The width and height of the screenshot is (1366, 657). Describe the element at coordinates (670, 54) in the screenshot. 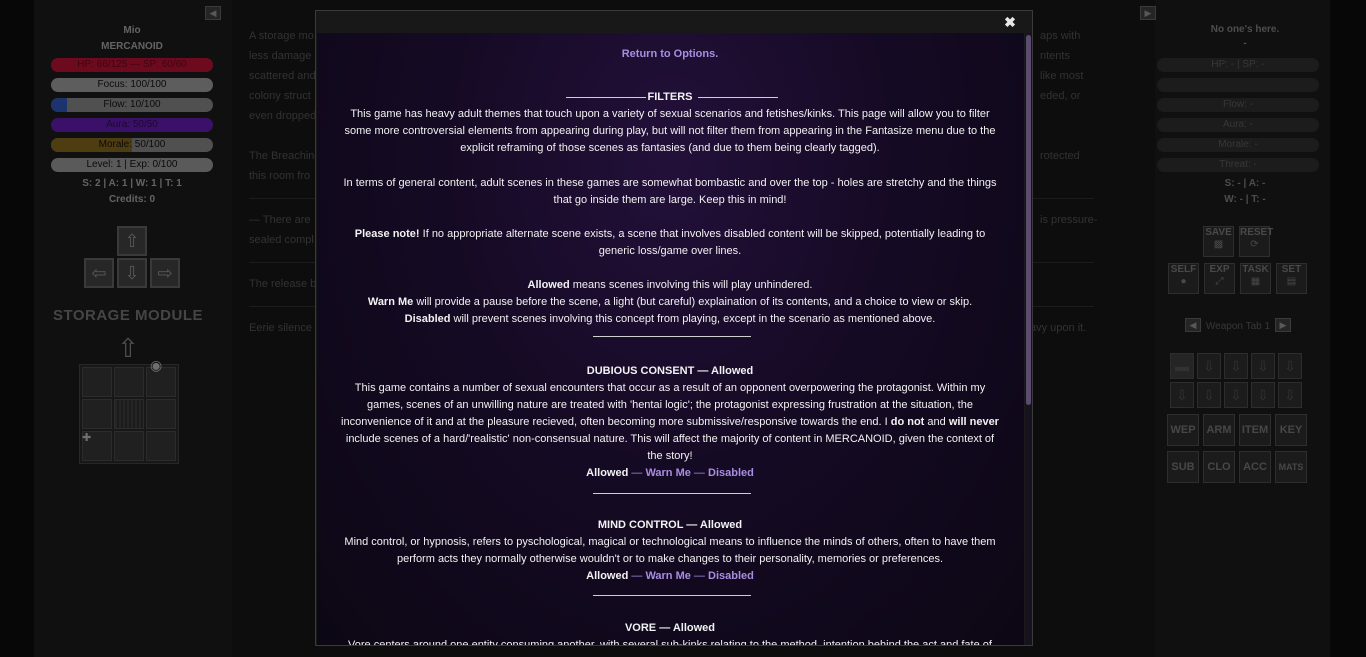

I see `return-link: Return to Options.` at that location.